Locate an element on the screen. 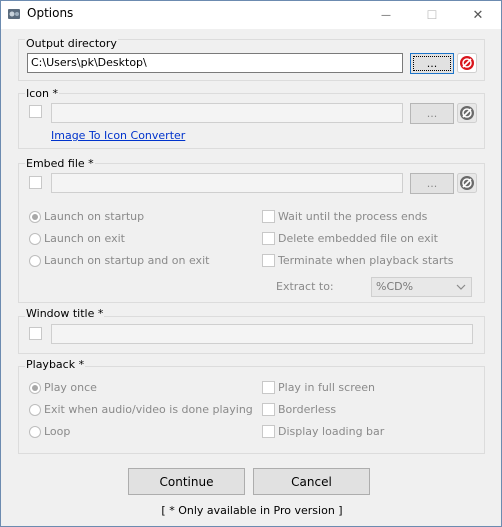 Image resolution: width=502 pixels, height=527 pixels. borderless-label: Borderless is located at coordinates (307, 409).